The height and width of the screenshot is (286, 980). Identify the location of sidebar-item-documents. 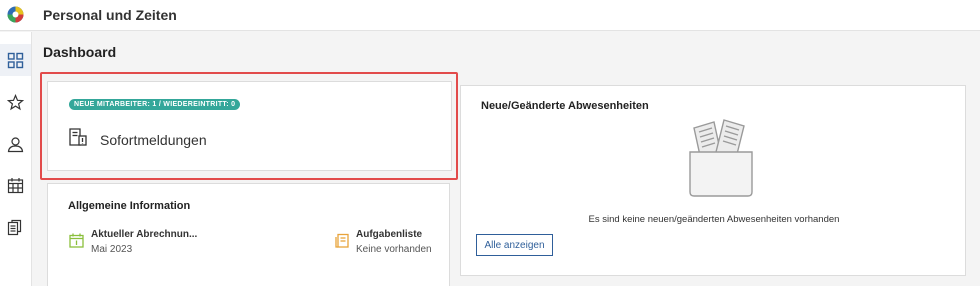
(15, 227).